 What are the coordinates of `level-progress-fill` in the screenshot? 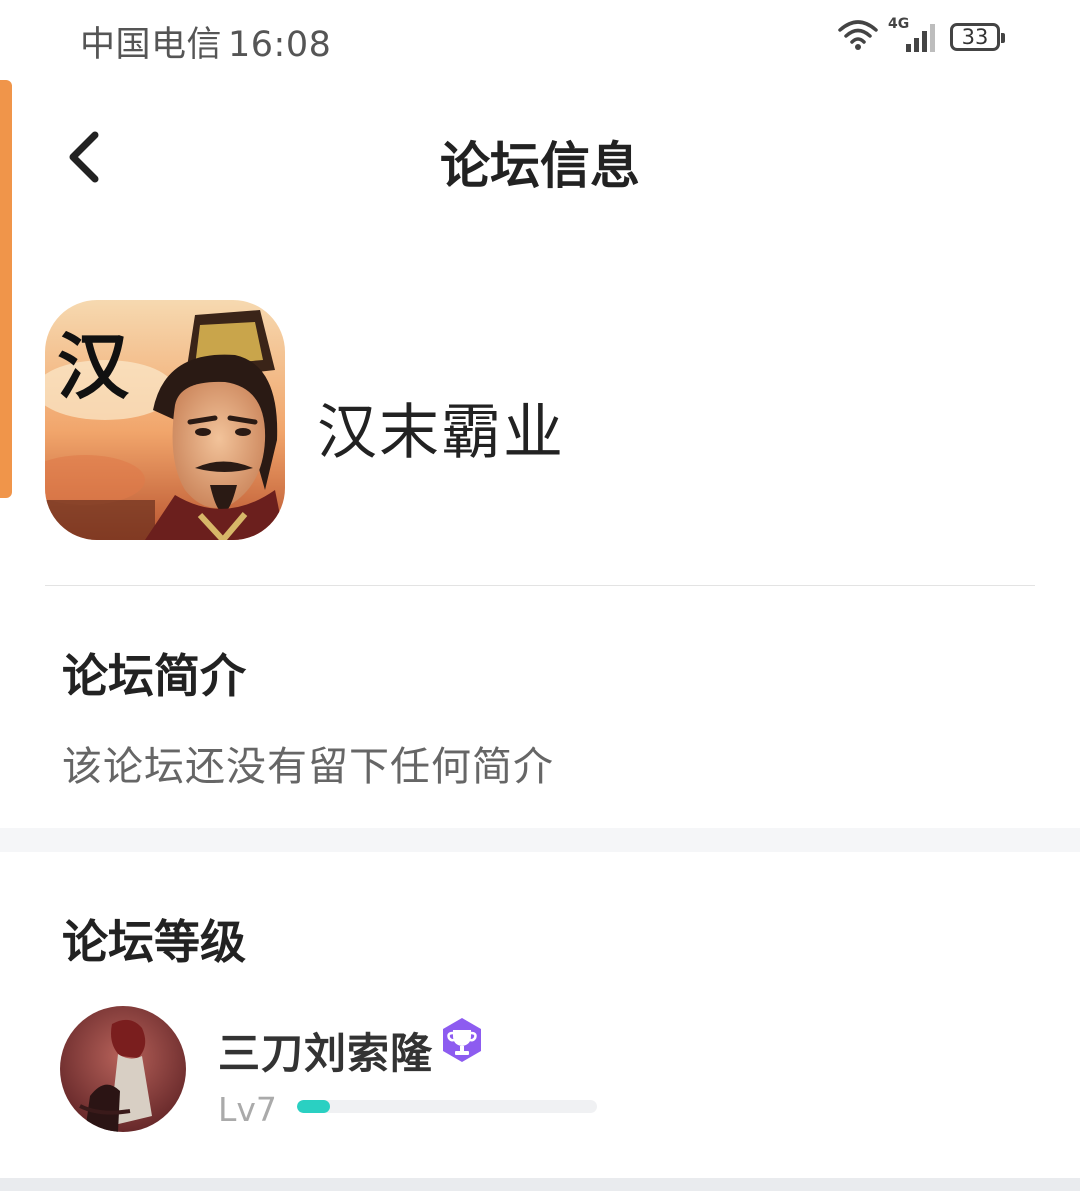 It's located at (313, 1106).